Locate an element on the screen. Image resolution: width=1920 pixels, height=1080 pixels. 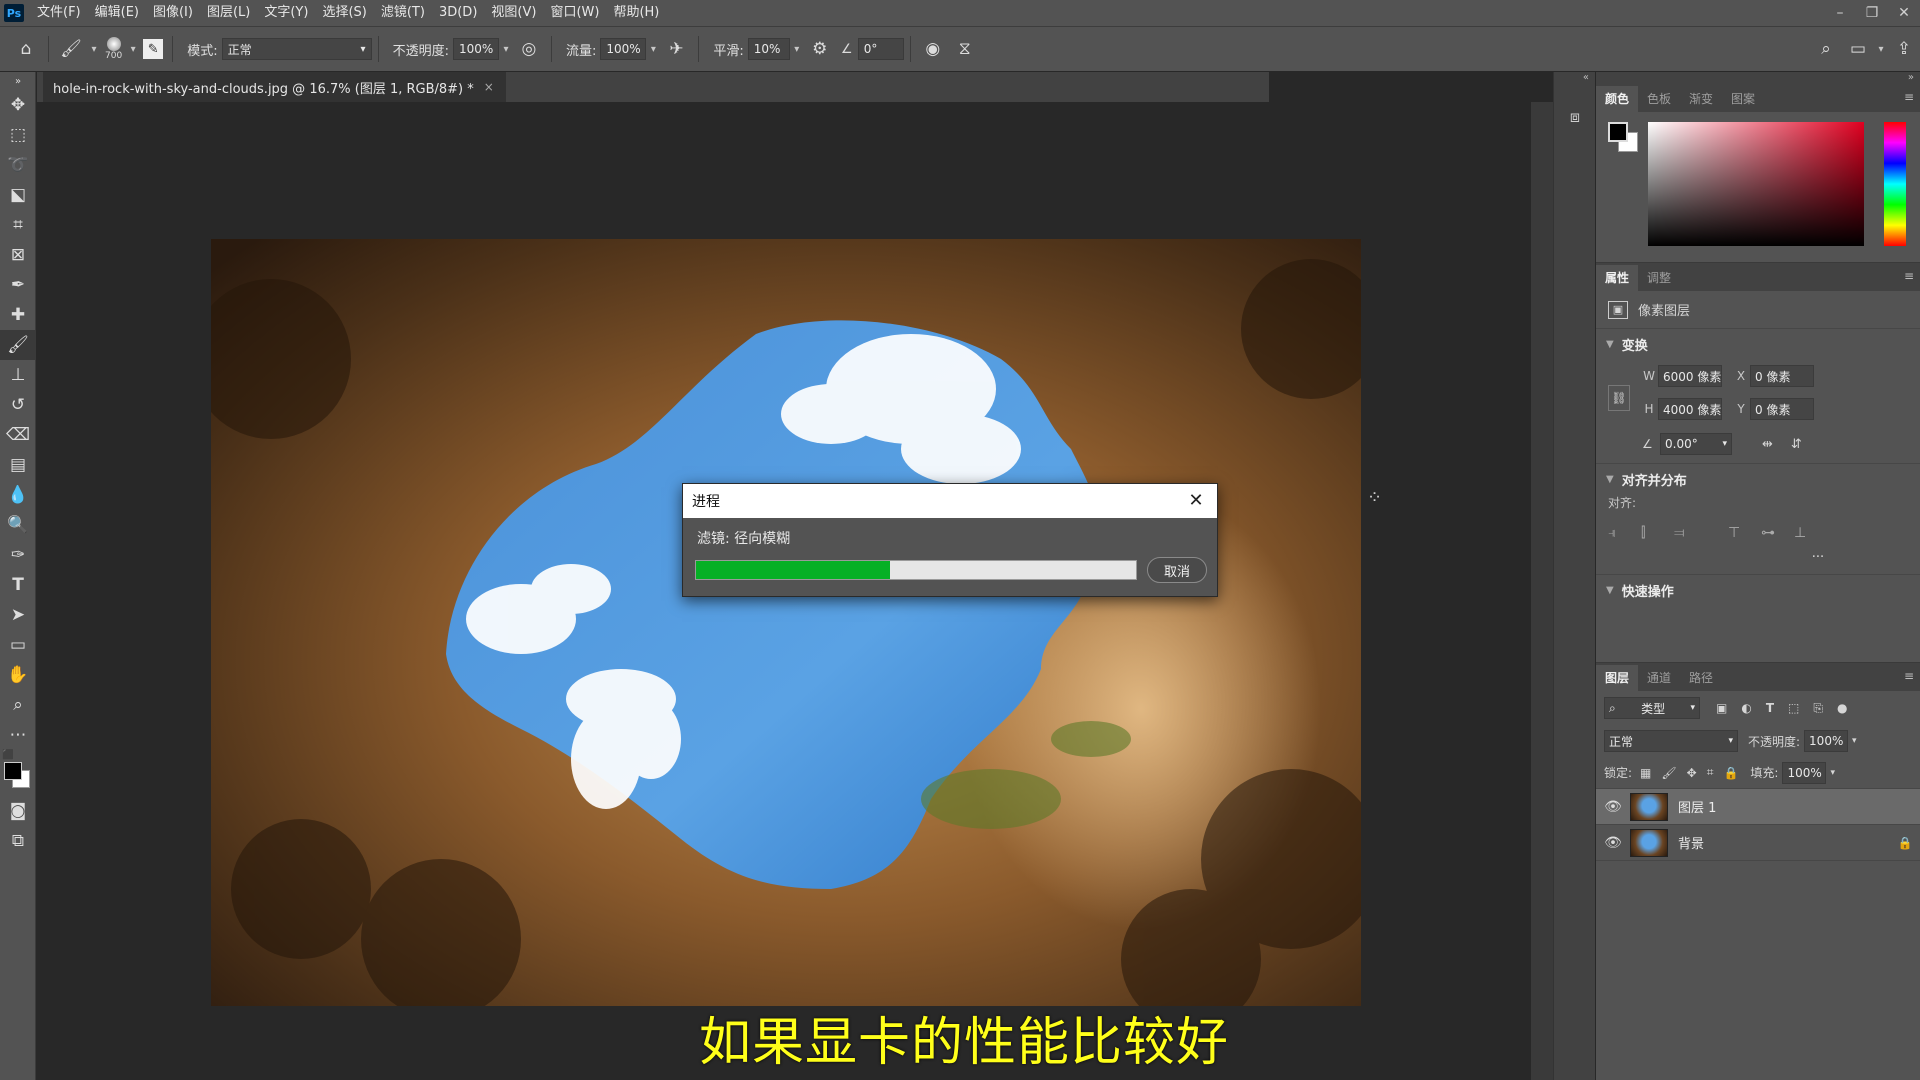
brush-angle-input: 0° is located at coordinates (880, 49).